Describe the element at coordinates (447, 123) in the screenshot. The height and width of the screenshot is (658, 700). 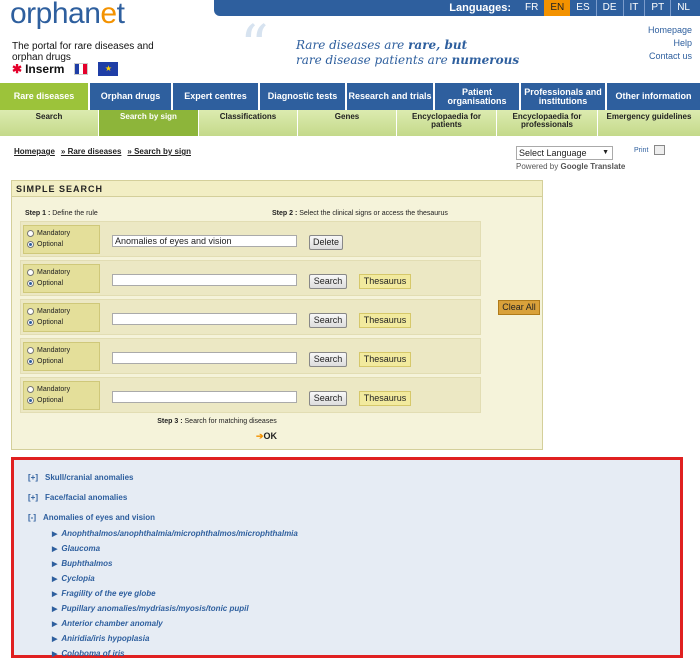
I see `subnav-encyclopaedia-patients: Encyclopaedia for patients` at that location.